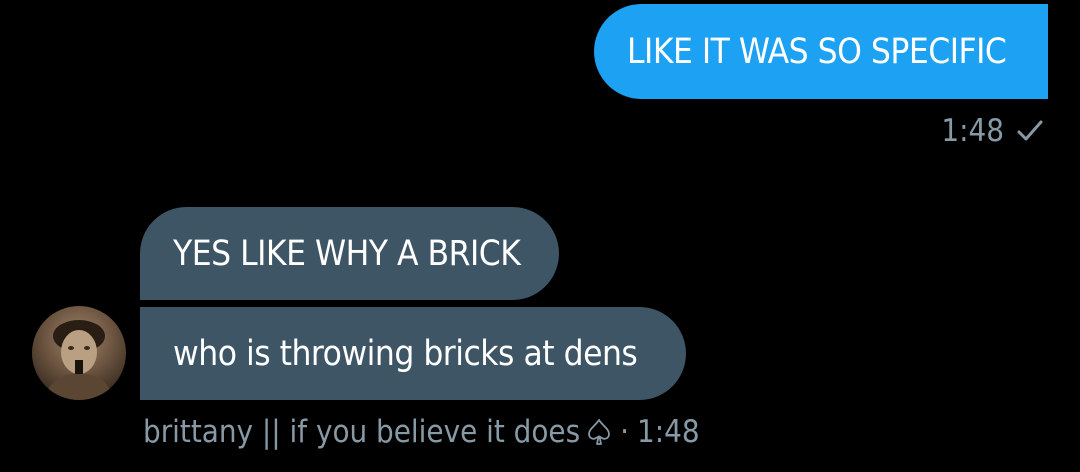 The height and width of the screenshot is (472, 1080). I want to click on incoming-message-bubble: YES LIKE WHY A BRICK, so click(349, 253).